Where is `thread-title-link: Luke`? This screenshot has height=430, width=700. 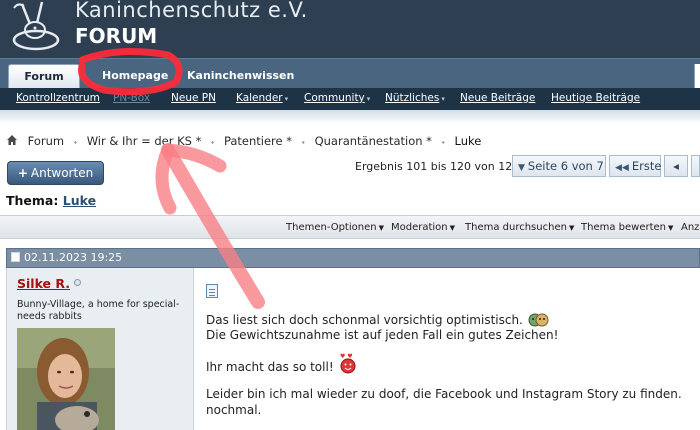 thread-title-link: Luke is located at coordinates (79, 200).